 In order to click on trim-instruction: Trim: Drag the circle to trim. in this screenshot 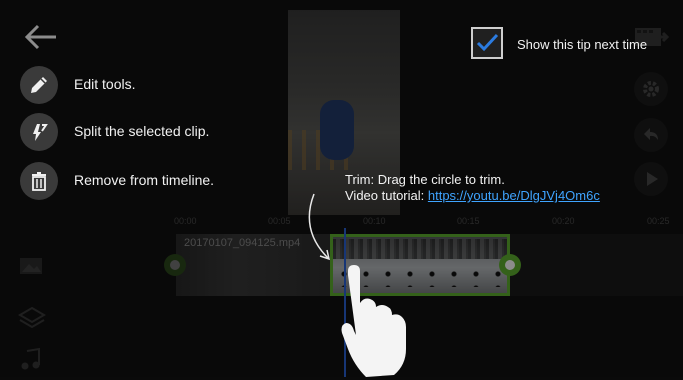, I will do `click(425, 179)`.